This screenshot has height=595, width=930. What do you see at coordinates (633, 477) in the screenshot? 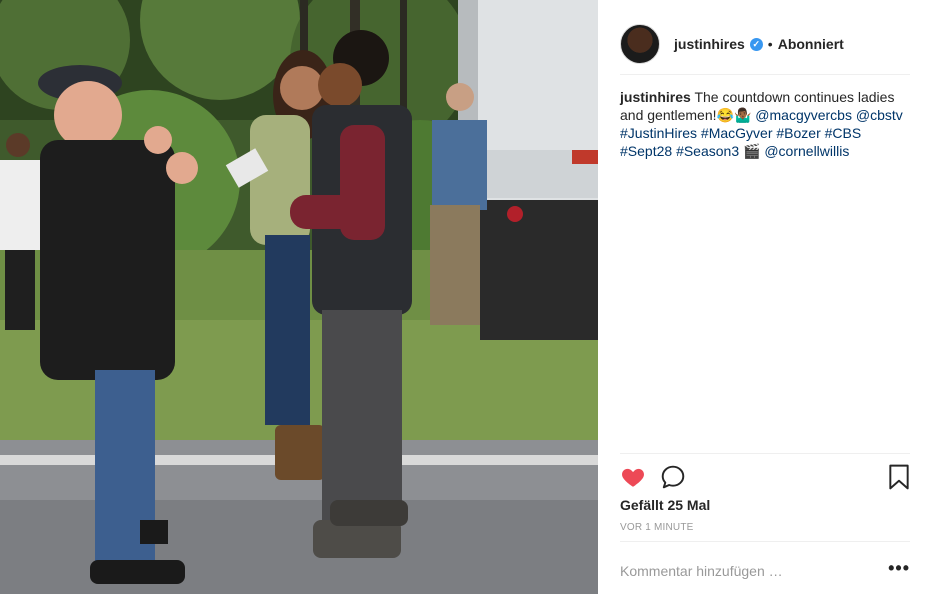
I see `heart-icon` at bounding box center [633, 477].